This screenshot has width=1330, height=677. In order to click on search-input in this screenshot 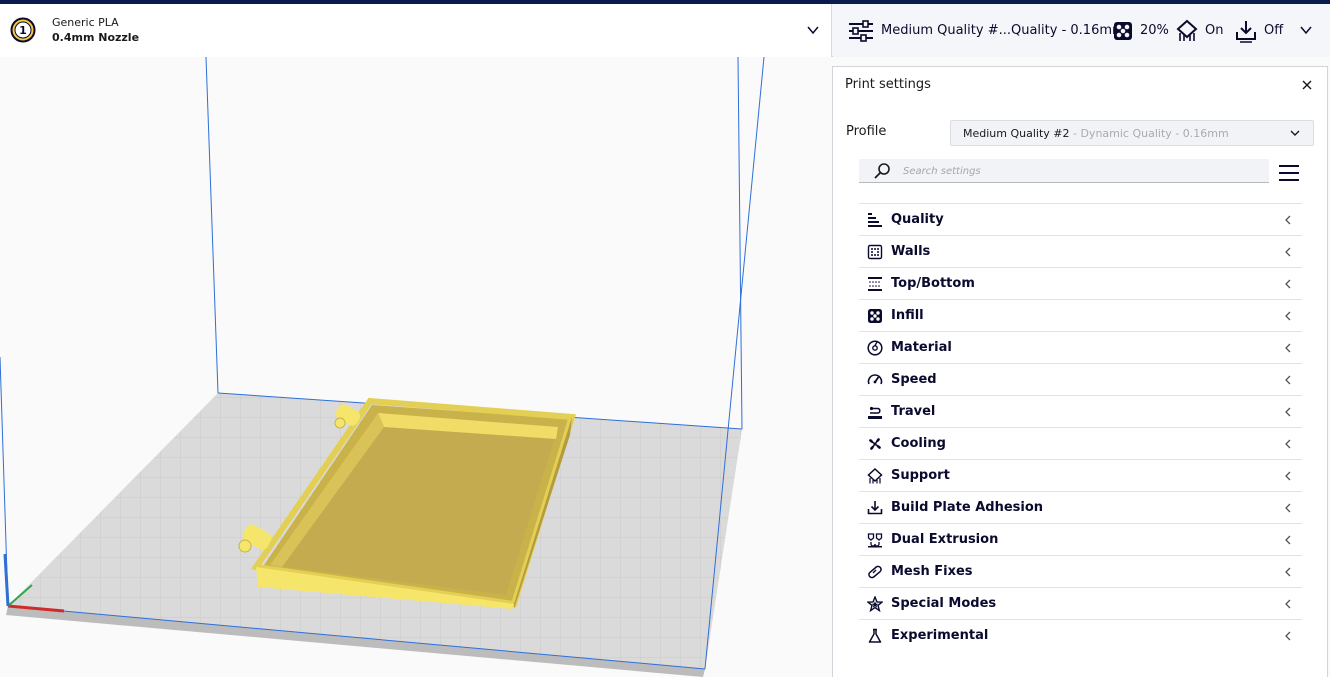, I will do `click(1083, 171)`.